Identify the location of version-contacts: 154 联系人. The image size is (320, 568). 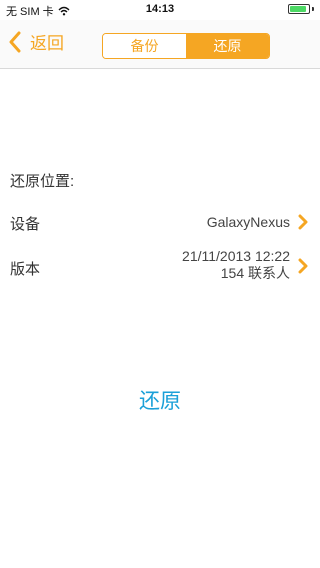
(255, 273).